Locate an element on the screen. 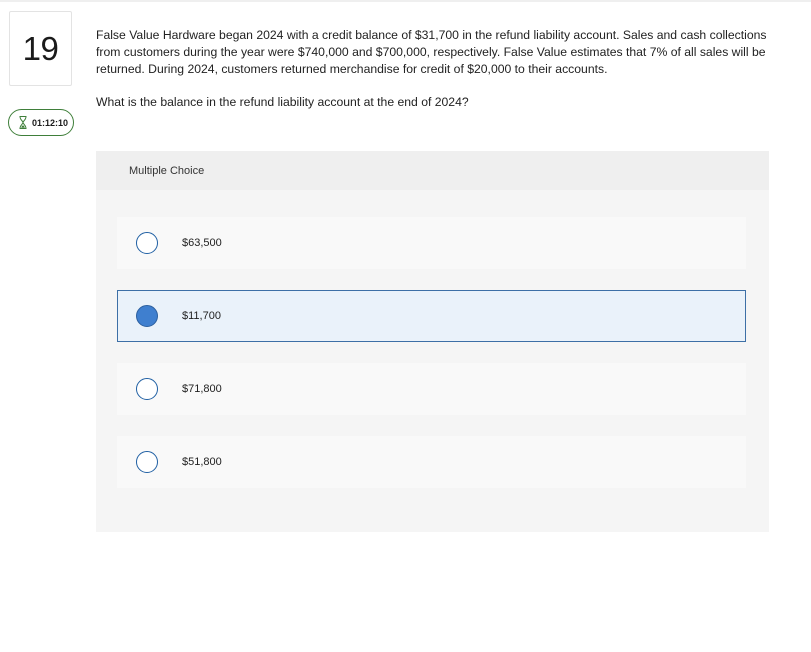 The height and width of the screenshot is (652, 811). top-divider is located at coordinates (405, 1).